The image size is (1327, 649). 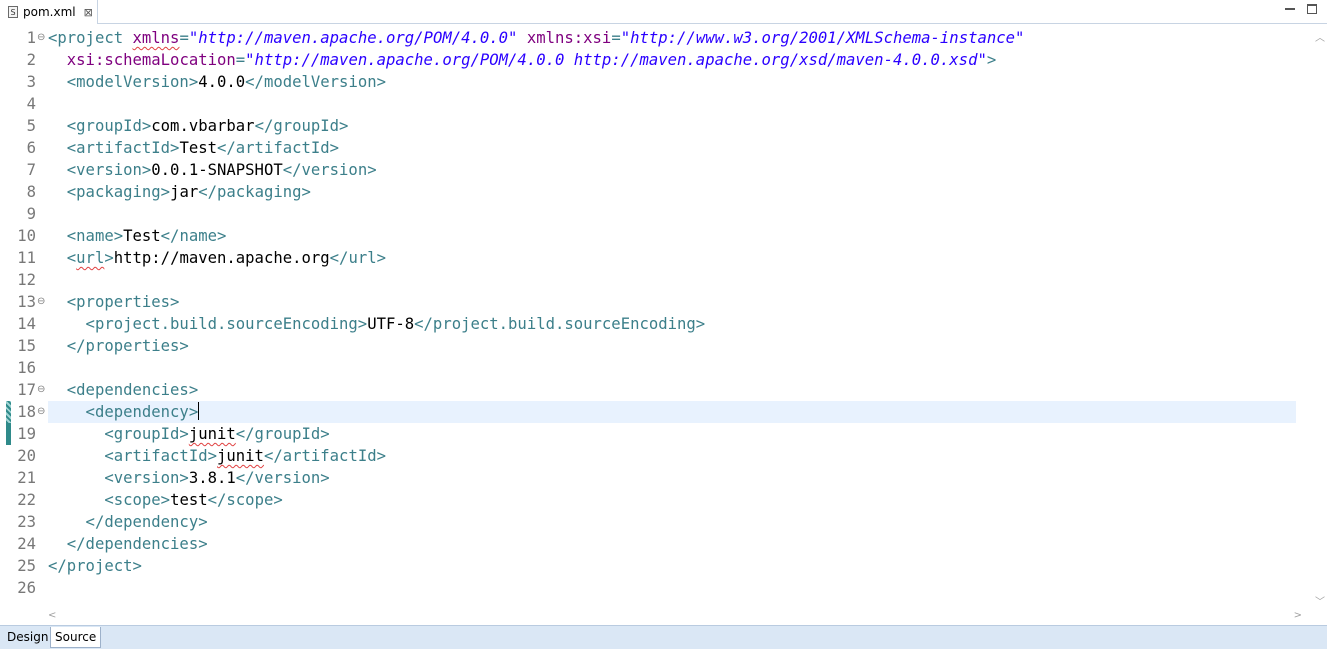 What do you see at coordinates (193, 236) in the screenshot?
I see `code-token: </name>` at bounding box center [193, 236].